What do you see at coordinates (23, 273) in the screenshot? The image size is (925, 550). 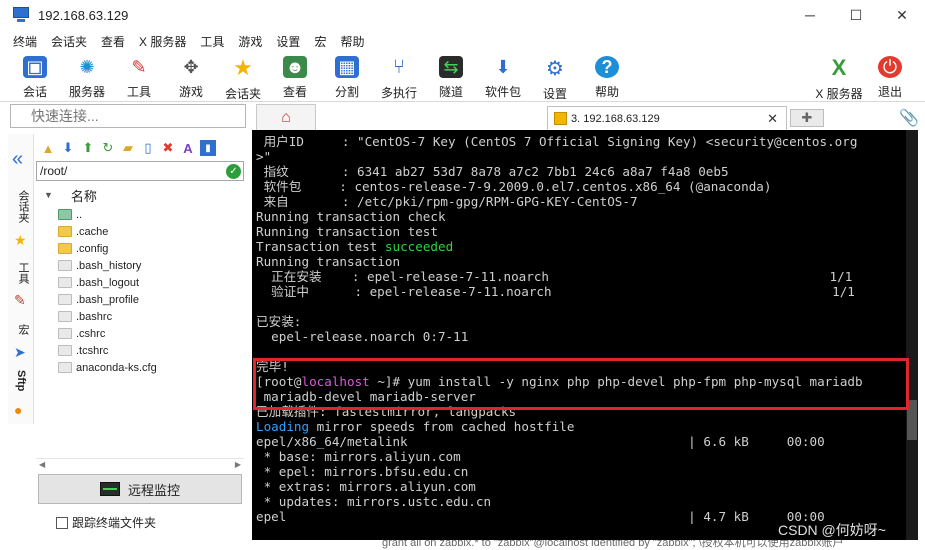 I see `sidebar-tab-tools: 工具` at bounding box center [23, 273].